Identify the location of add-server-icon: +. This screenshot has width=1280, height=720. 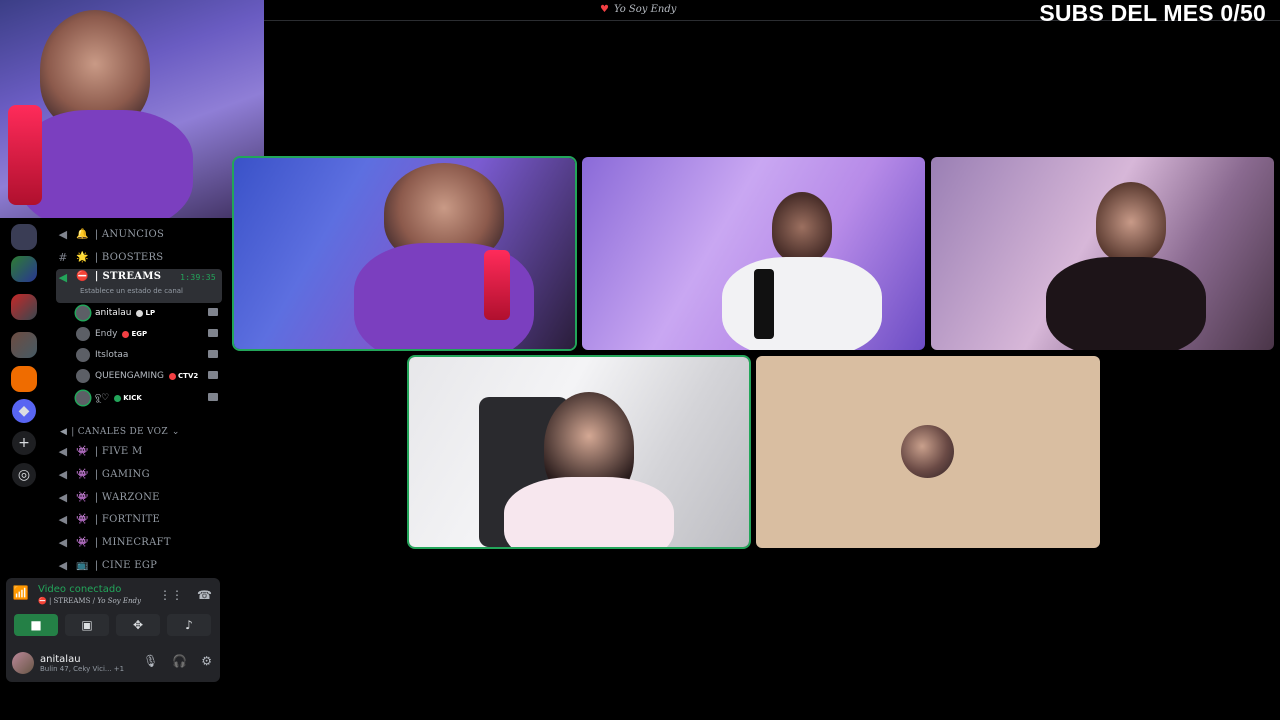
(24, 443).